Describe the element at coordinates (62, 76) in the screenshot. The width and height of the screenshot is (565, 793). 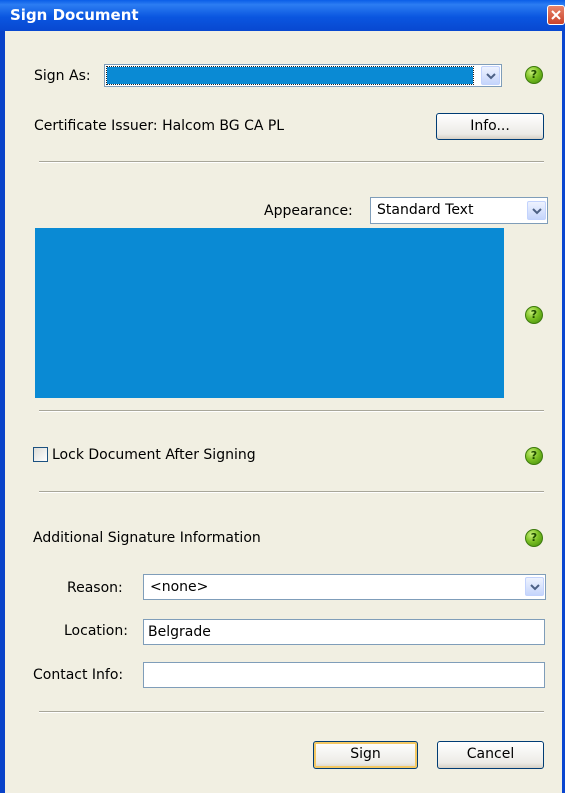
I see `sign-as-label: Sign As:` at that location.